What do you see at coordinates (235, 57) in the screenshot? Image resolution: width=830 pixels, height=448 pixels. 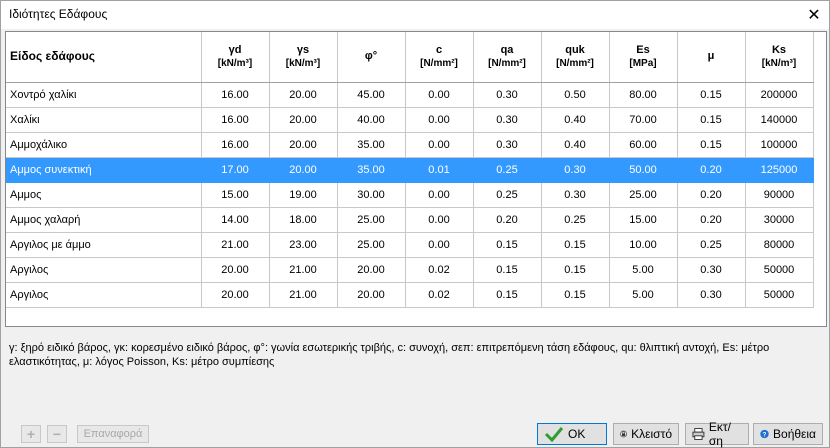 I see `header-gamma-d: γd [kN/m³]` at bounding box center [235, 57].